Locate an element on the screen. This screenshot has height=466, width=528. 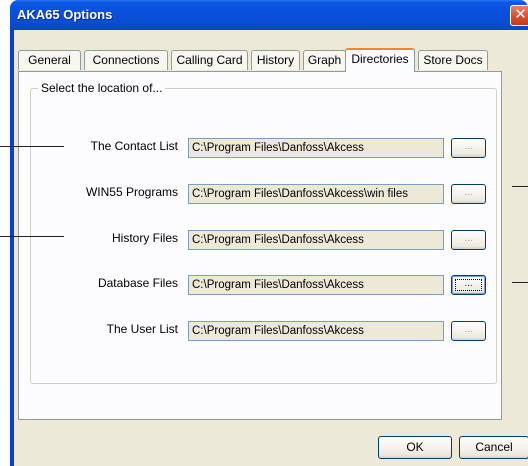
window-title: AKA65 Options is located at coordinates (65, 14).